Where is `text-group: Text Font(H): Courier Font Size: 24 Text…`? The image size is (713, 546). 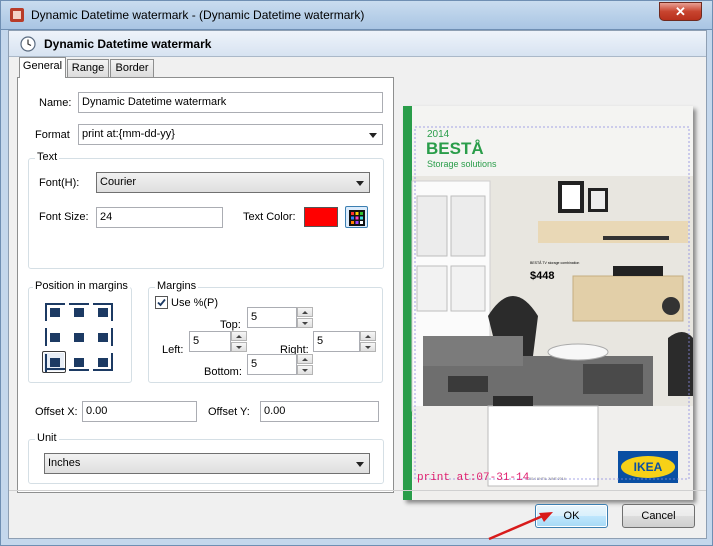 text-group: Text Font(H): Courier Font Size: 24 Text… is located at coordinates (206, 210).